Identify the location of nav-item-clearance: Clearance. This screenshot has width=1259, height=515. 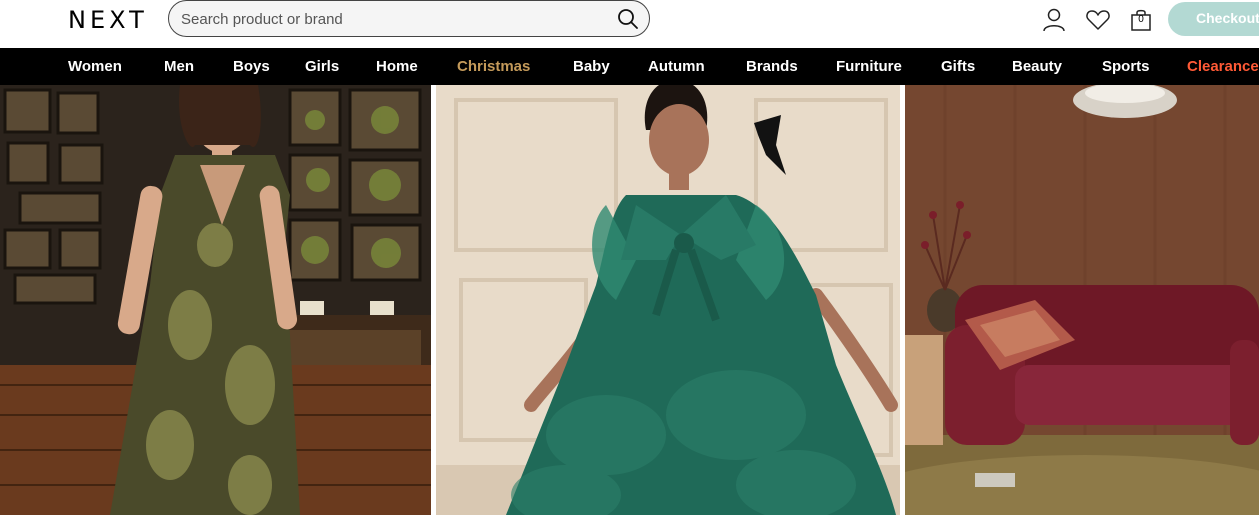
(1223, 66).